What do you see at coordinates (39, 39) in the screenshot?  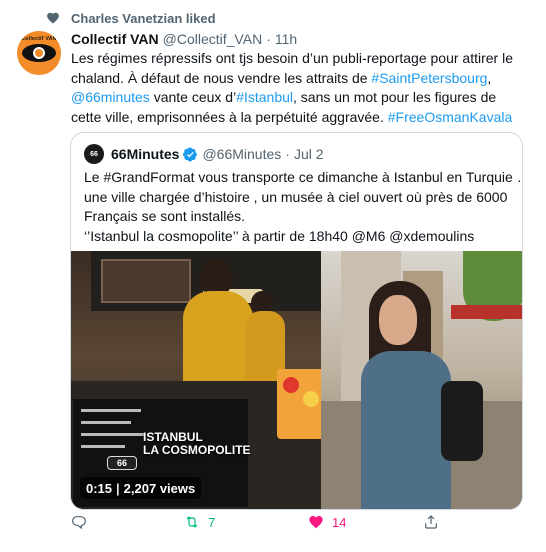 I see `avatar-label: Collectif VAN` at bounding box center [39, 39].